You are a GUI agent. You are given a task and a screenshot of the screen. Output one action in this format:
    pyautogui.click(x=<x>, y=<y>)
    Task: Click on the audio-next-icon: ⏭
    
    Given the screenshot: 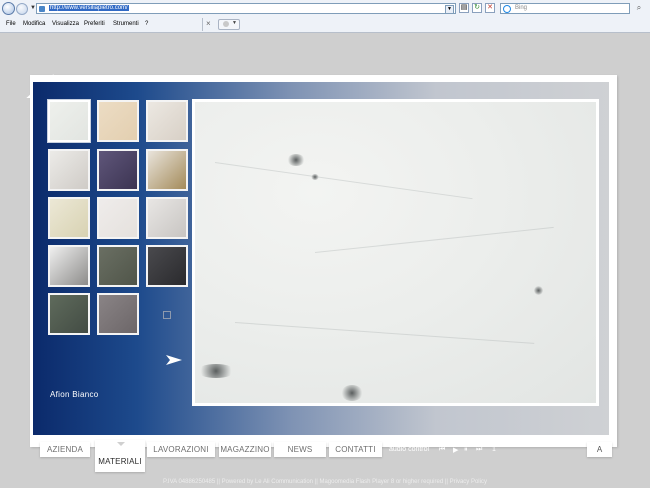 What is the action you would take?
    pyautogui.click(x=479, y=450)
    